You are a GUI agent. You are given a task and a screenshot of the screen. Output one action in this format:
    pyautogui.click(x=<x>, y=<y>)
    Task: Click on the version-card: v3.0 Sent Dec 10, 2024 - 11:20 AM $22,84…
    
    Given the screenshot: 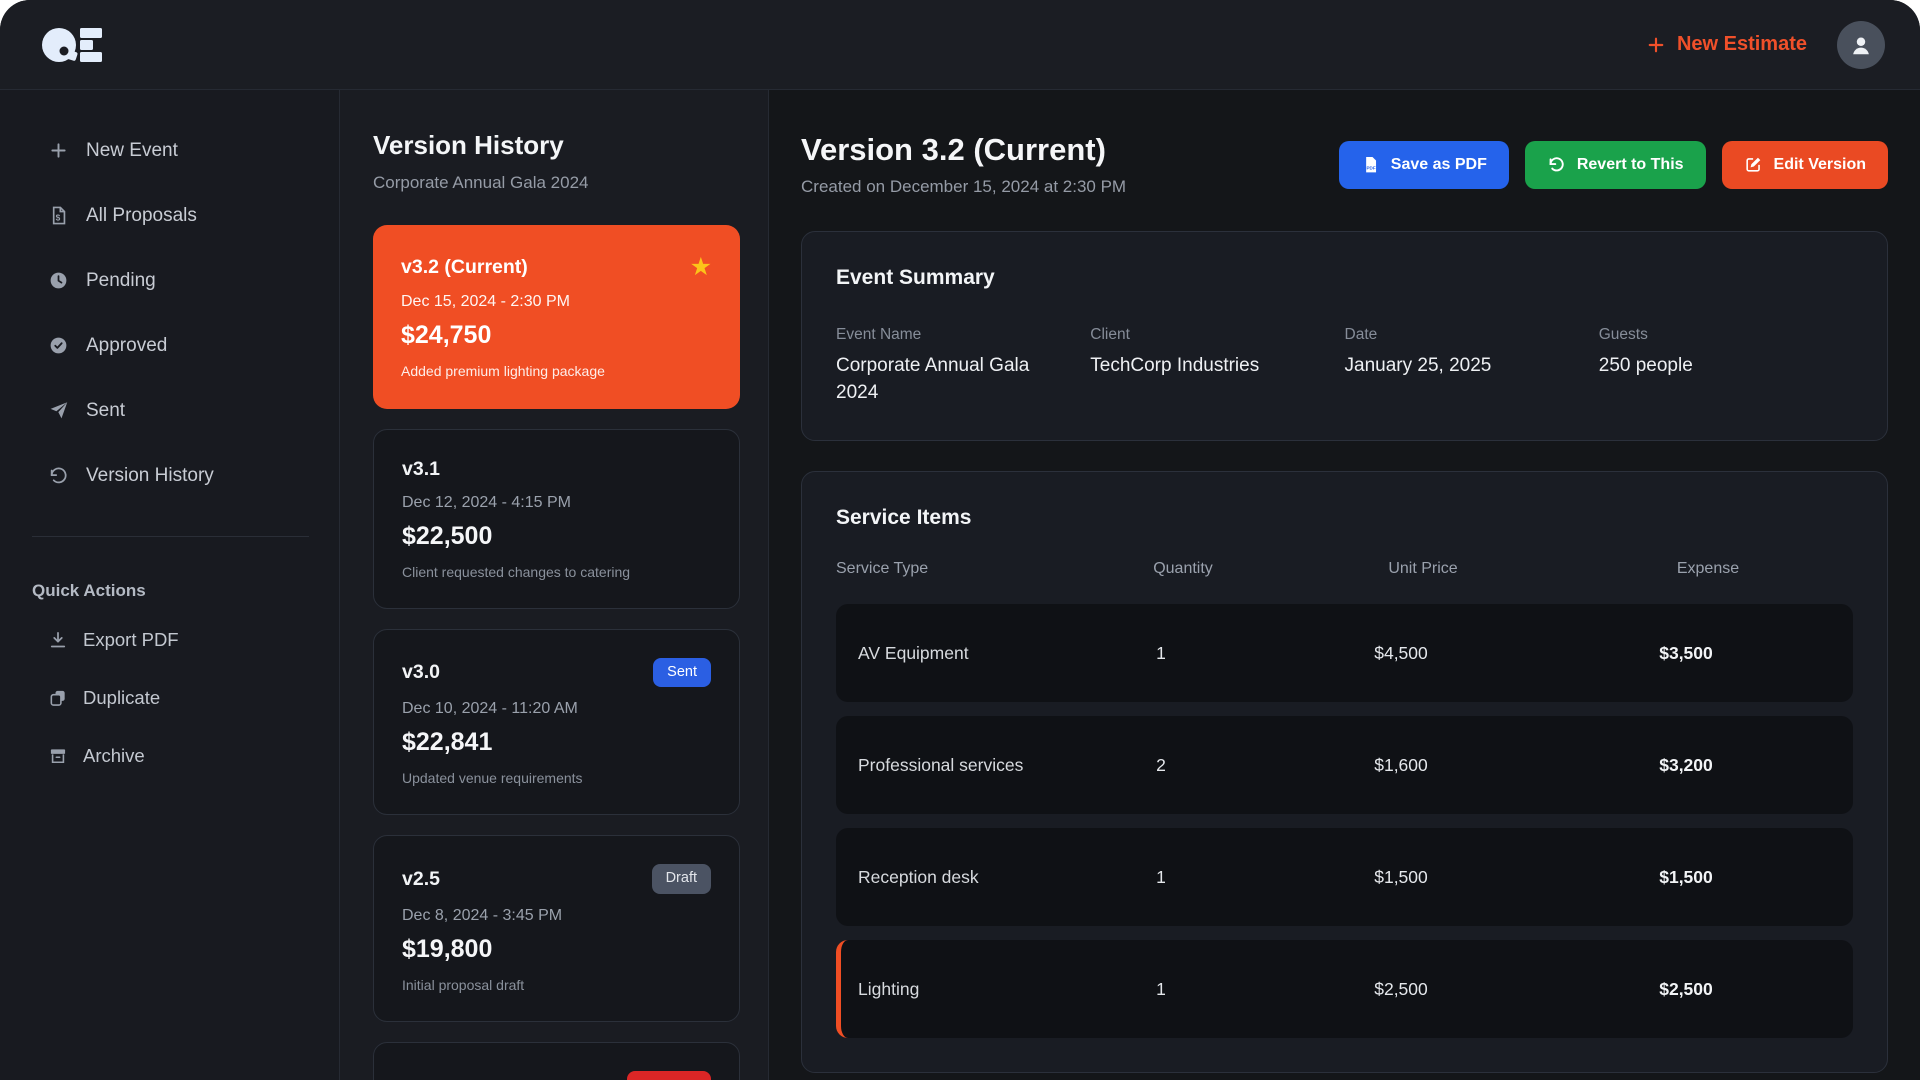 What is the action you would take?
    pyautogui.click(x=556, y=722)
    